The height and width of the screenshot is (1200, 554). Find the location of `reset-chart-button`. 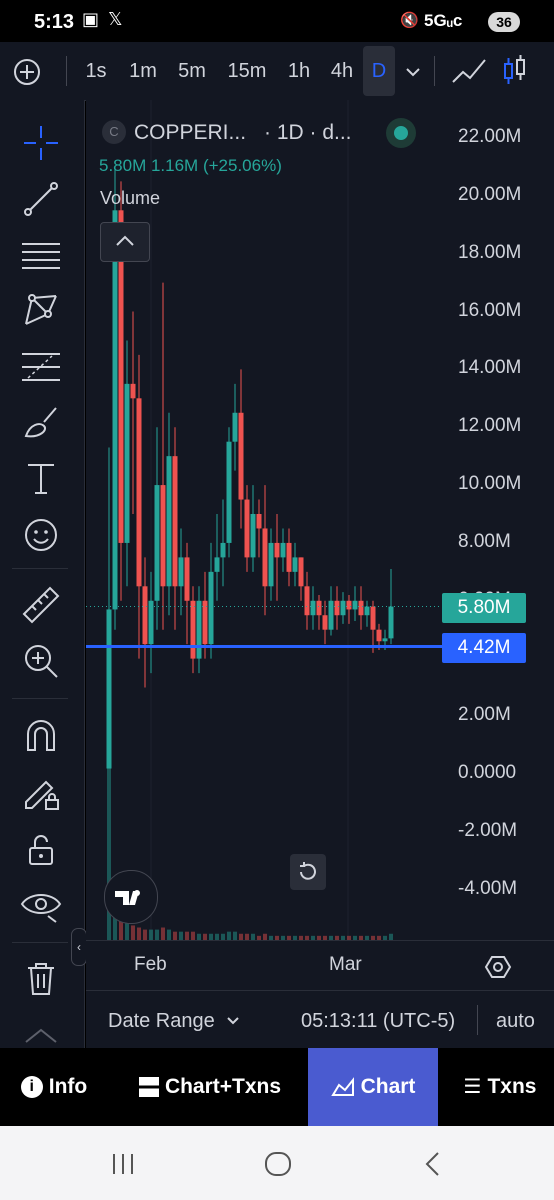

reset-chart-button is located at coordinates (308, 872).